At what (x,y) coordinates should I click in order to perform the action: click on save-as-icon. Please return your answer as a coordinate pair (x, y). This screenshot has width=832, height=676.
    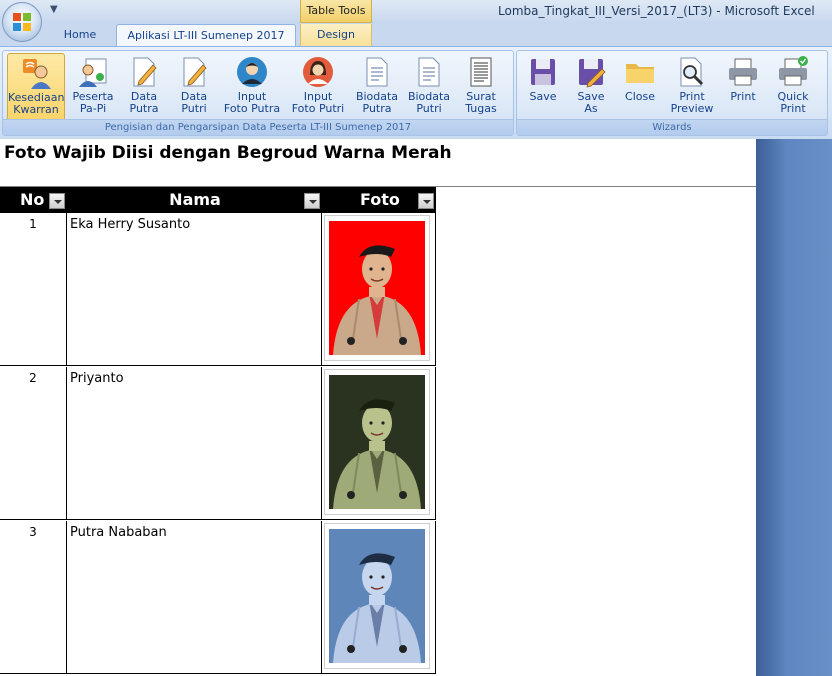
    Looking at the image, I should click on (592, 73).